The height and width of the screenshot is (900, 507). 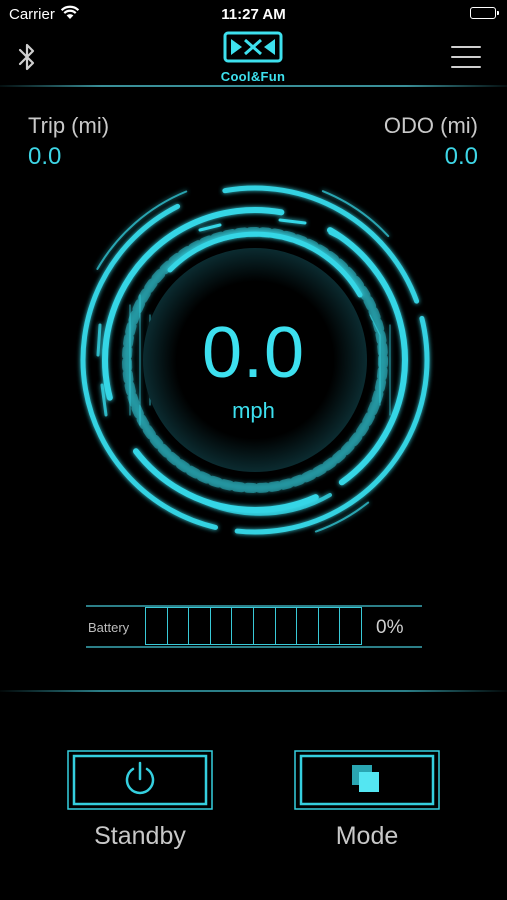 I want to click on bluetooth-icon, so click(x=27, y=57).